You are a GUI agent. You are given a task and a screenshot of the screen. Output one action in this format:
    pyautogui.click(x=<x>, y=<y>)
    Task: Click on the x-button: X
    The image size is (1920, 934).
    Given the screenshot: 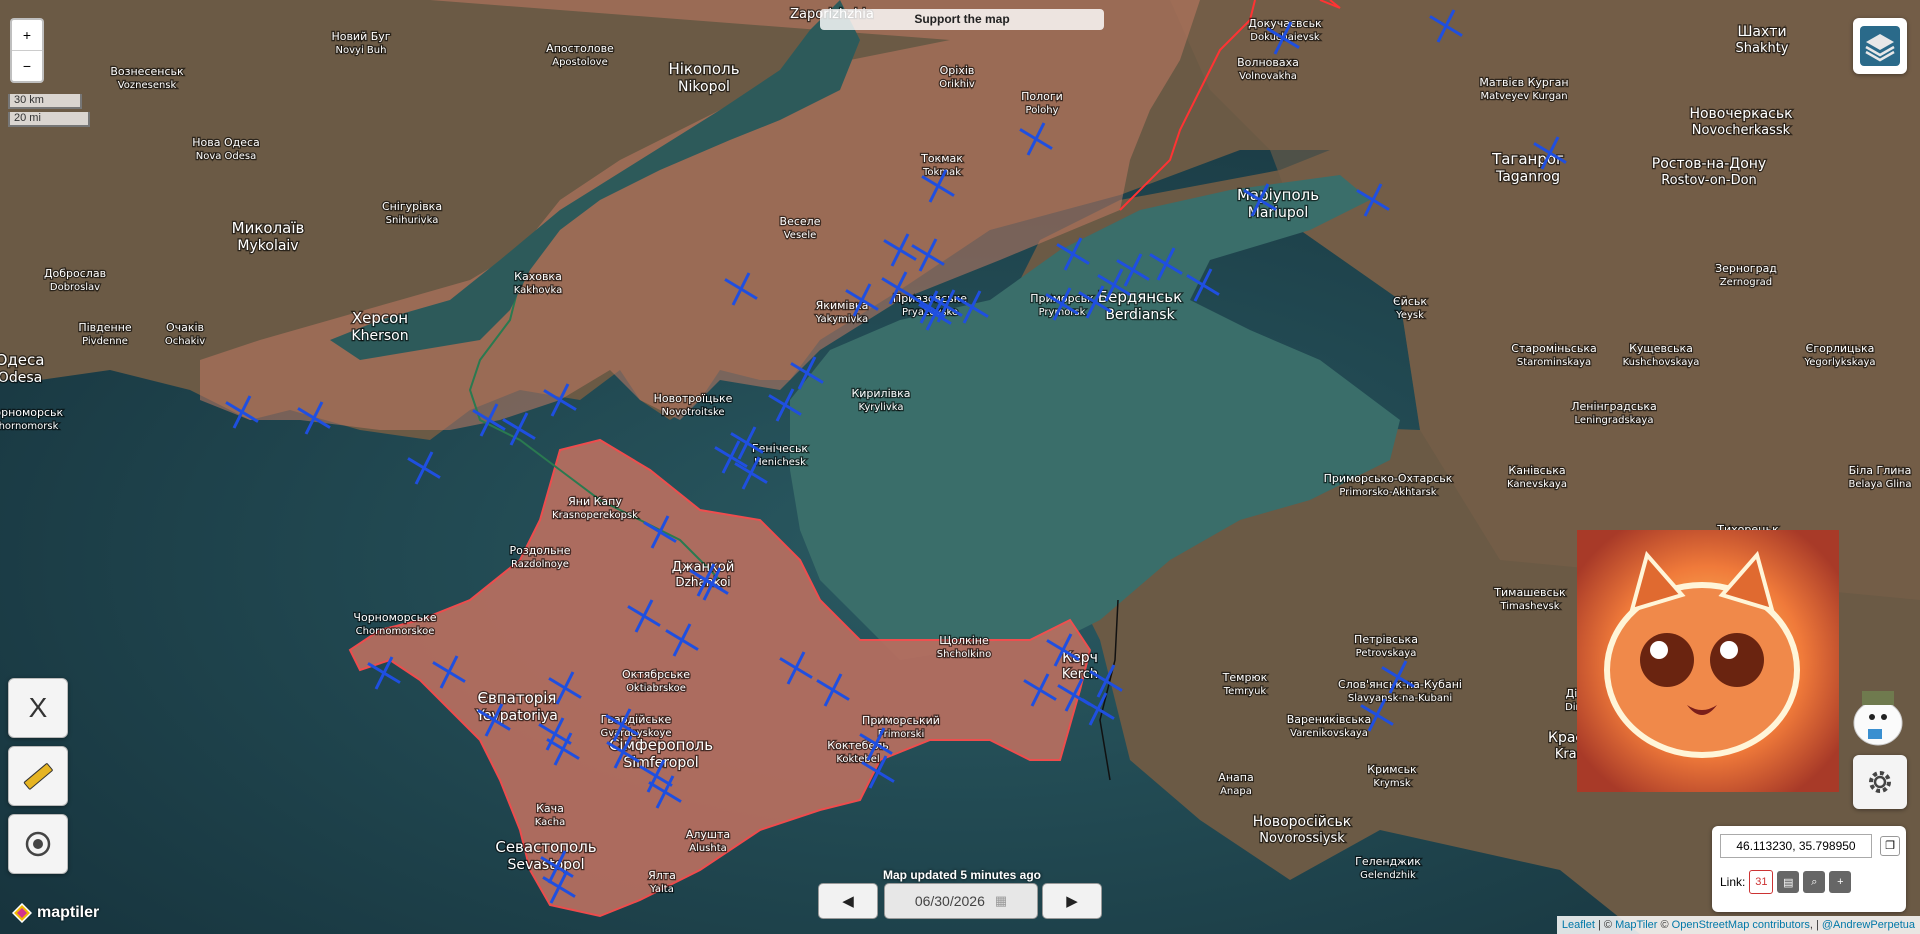 What is the action you would take?
    pyautogui.click(x=38, y=708)
    